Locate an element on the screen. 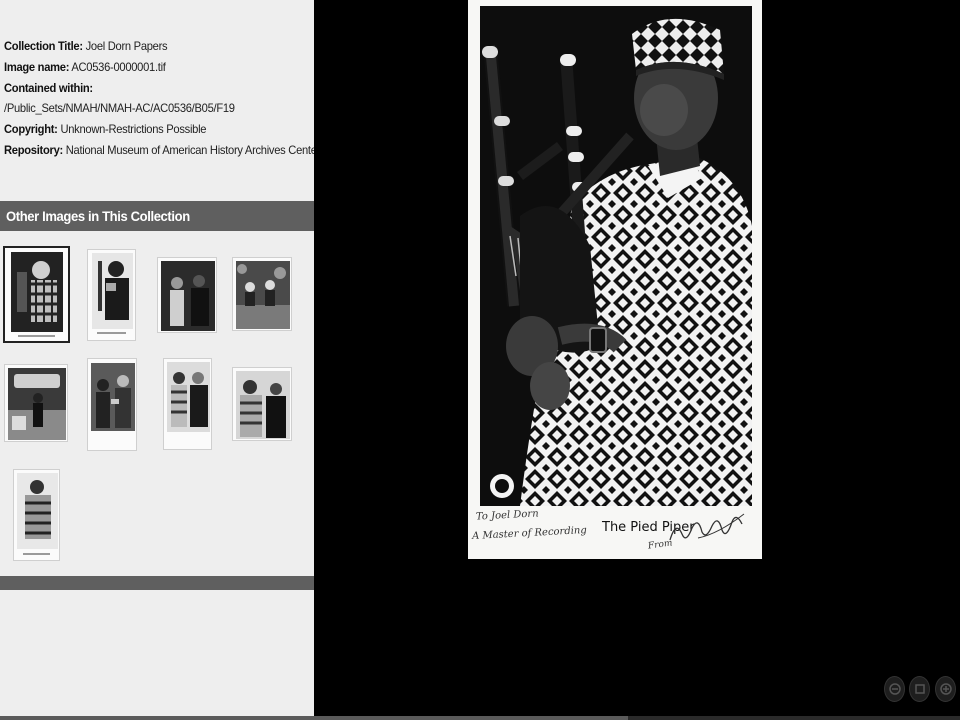 Image resolution: width=960 pixels, height=720 pixels. zoom-in-icon is located at coordinates (946, 689).